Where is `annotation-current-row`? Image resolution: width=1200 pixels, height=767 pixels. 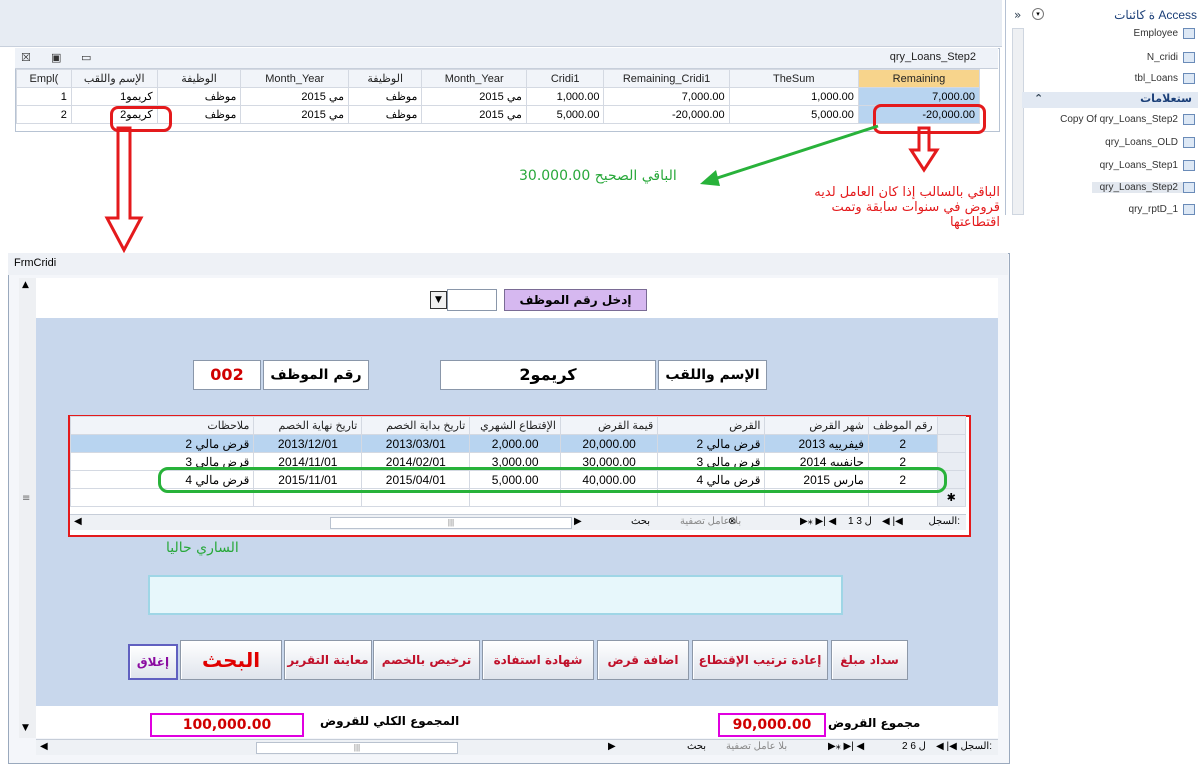
annotation-current-row is located at coordinates (552, 480).